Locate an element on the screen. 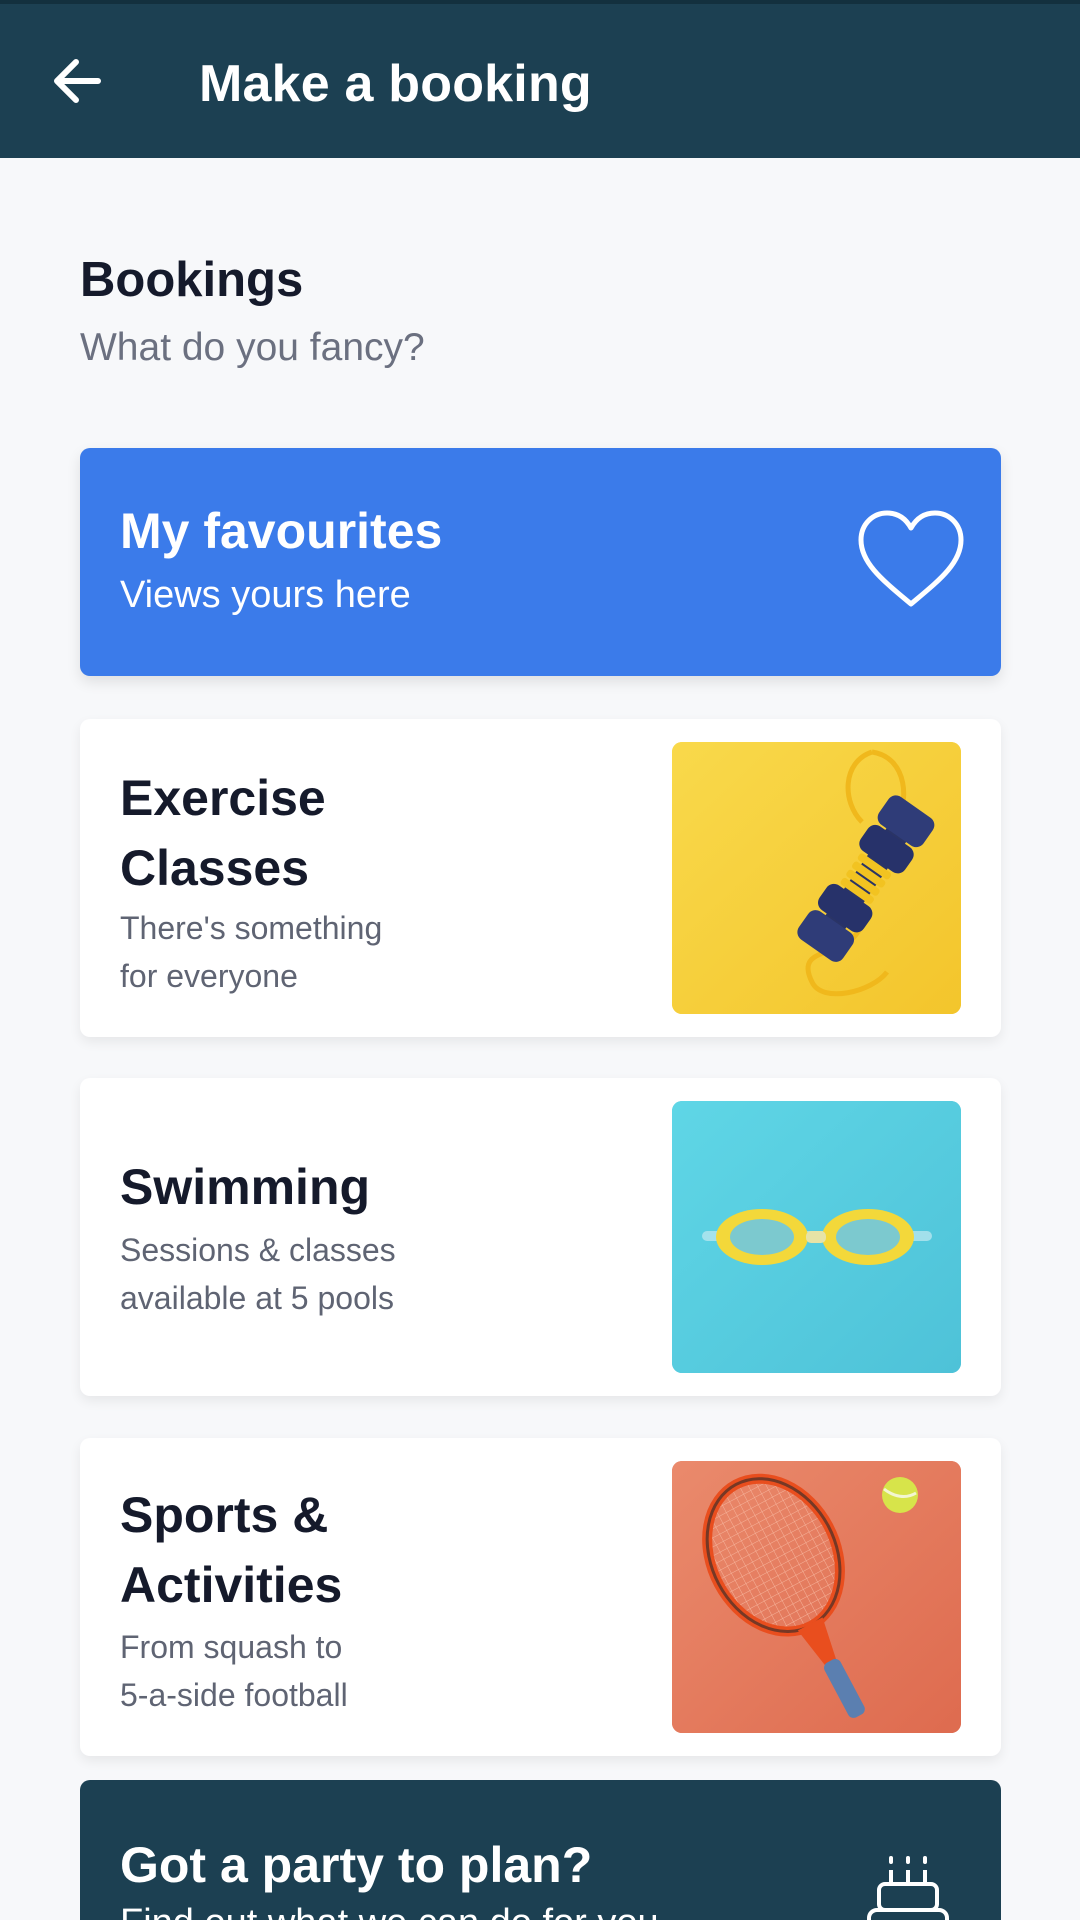  heart-icon is located at coordinates (911, 558).